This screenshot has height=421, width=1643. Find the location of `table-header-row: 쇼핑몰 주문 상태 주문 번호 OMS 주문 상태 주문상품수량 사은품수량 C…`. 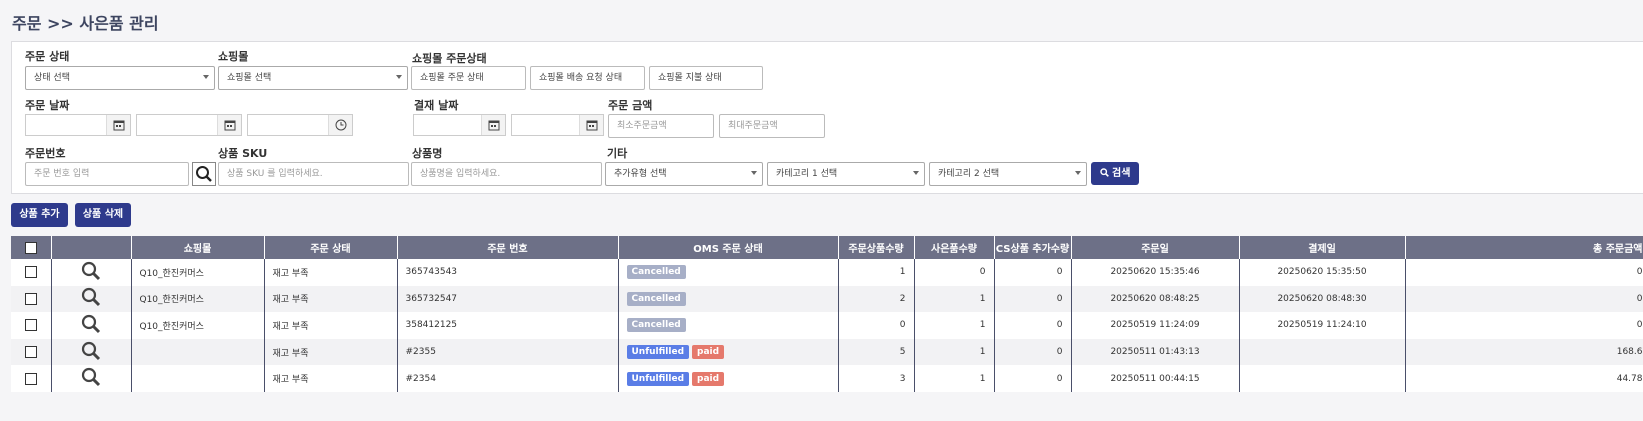

table-header-row: 쇼핑몰 주문 상태 주문 번호 OMS 주문 상태 주문상품수량 사은품수량 C… is located at coordinates (827, 247).